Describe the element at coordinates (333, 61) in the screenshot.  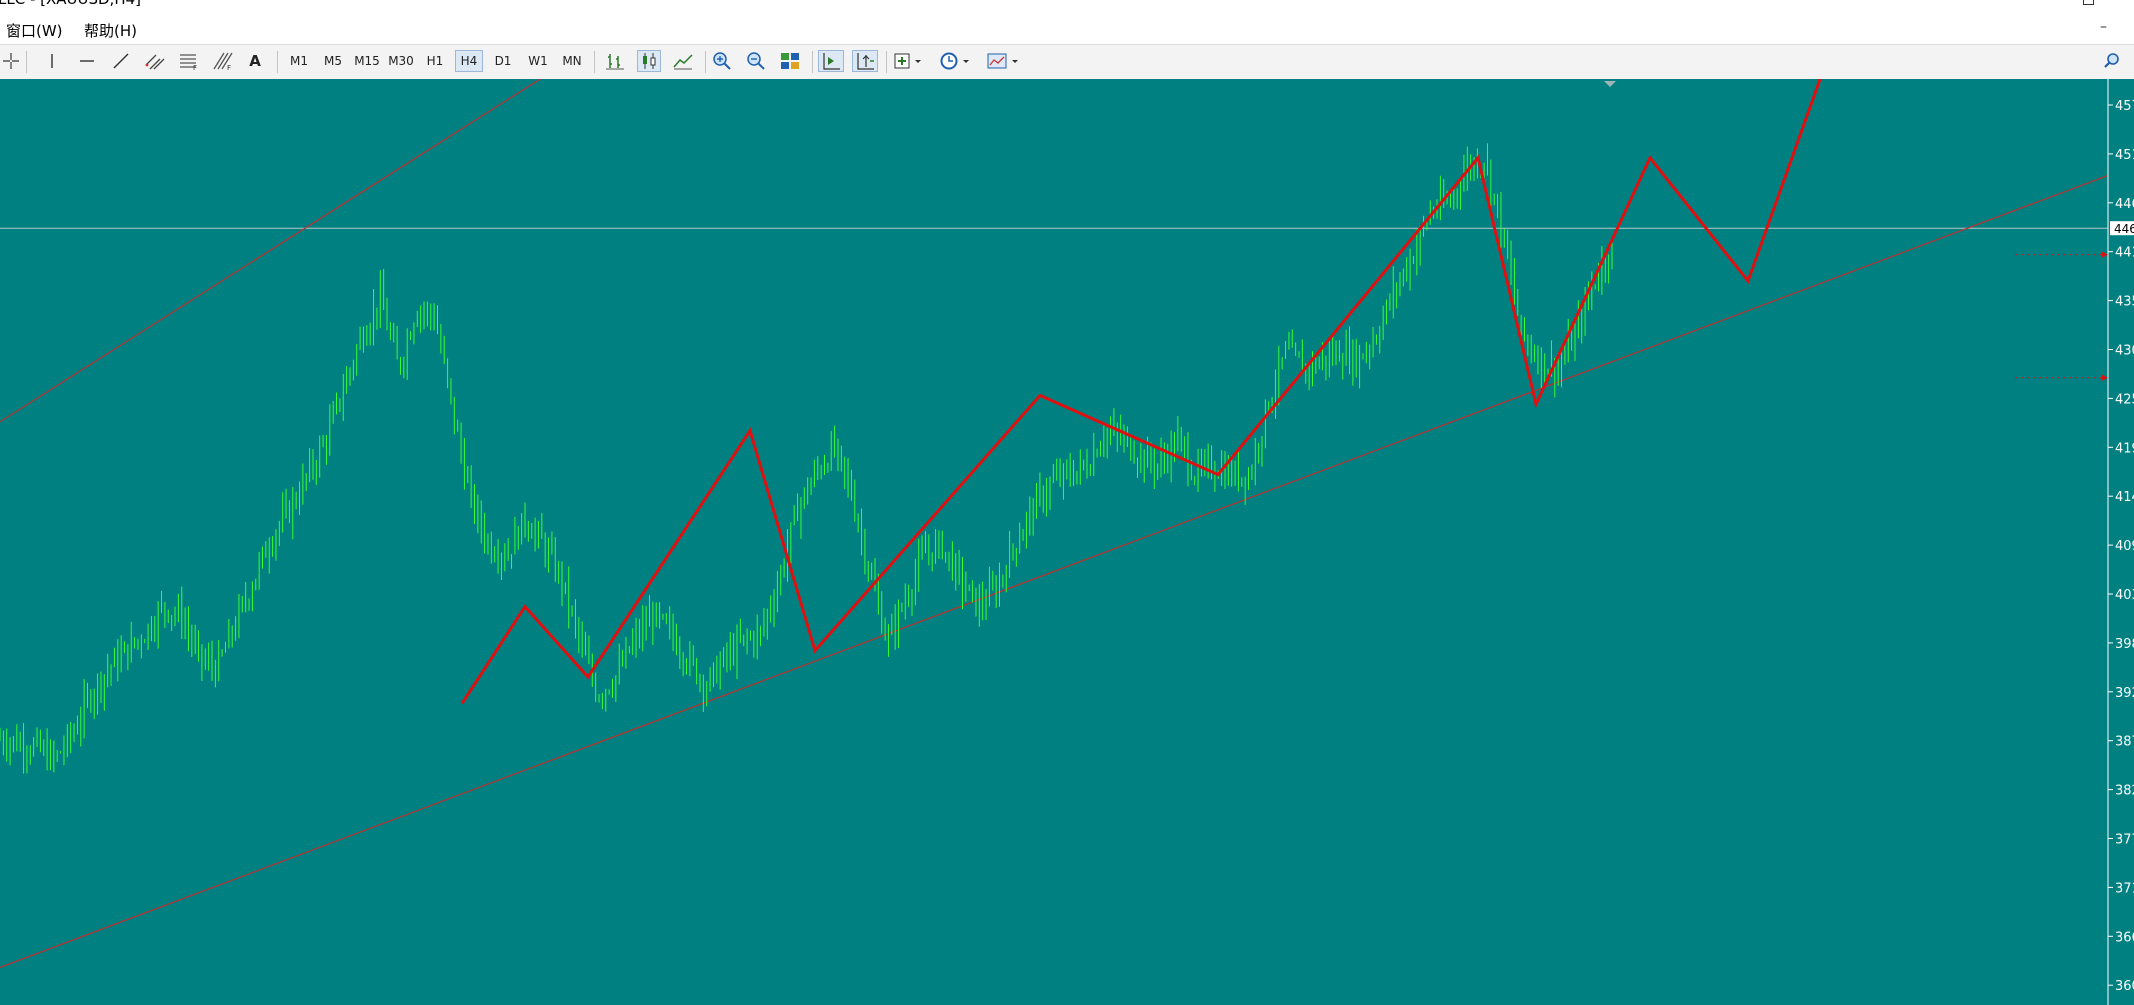
I see `timeframe-m5-button: M5` at that location.